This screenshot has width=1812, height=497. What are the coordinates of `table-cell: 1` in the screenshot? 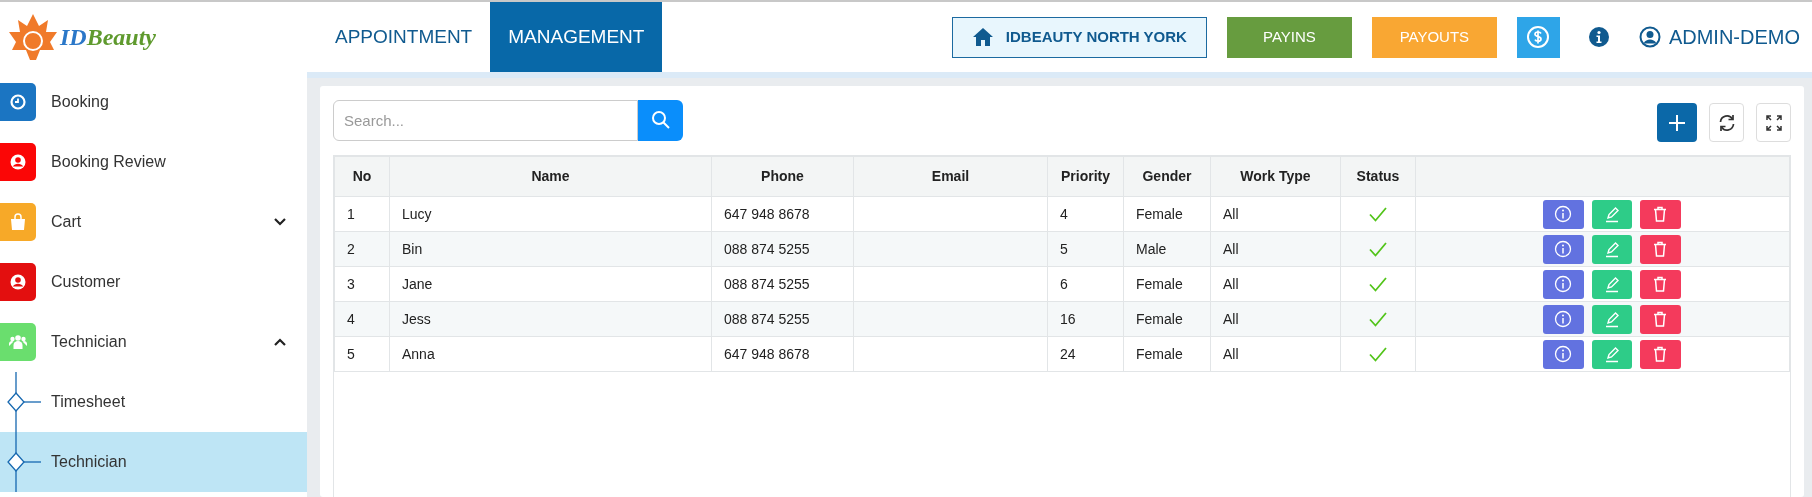 It's located at (351, 213).